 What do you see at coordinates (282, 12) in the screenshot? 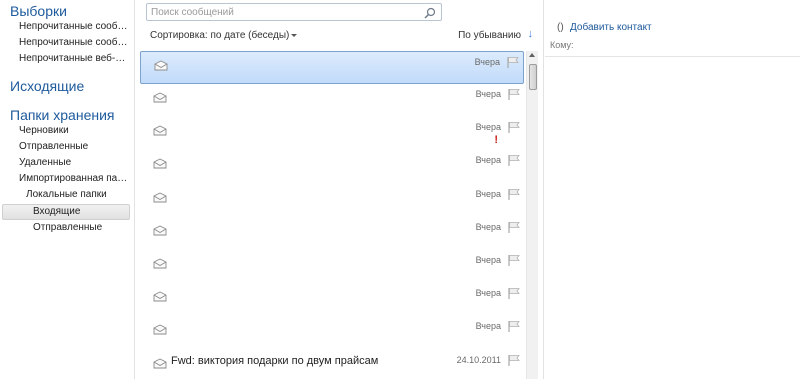
I see `search-input` at bounding box center [282, 12].